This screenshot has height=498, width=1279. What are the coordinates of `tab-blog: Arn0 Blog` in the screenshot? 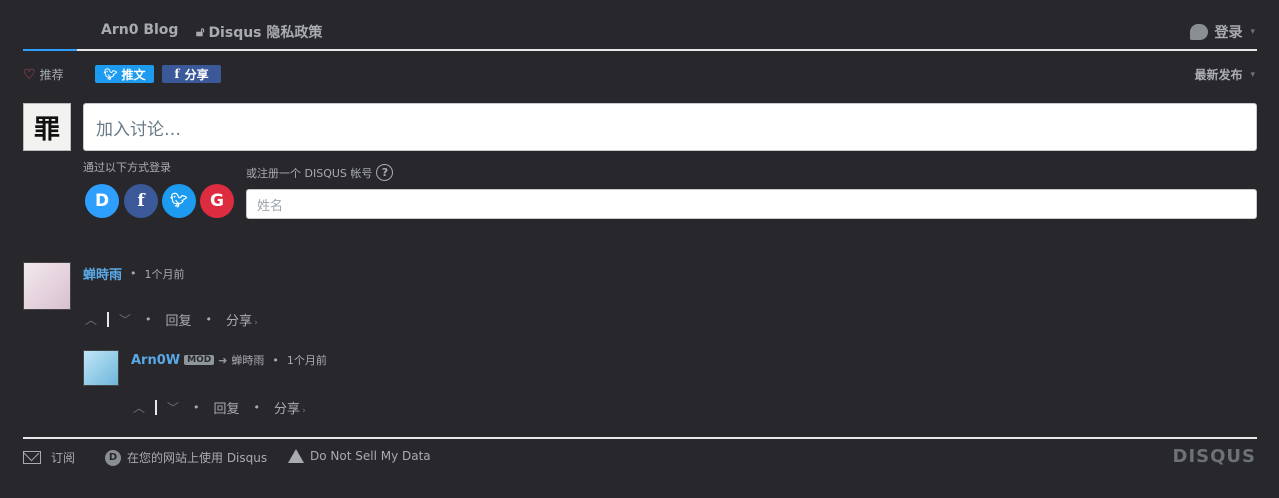 It's located at (139, 30).